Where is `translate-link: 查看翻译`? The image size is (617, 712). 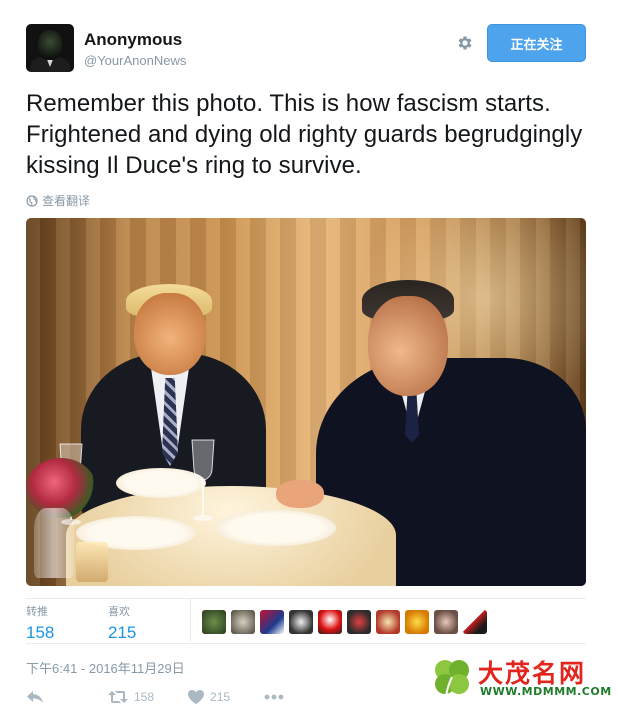 translate-link: 查看翻译 is located at coordinates (58, 200).